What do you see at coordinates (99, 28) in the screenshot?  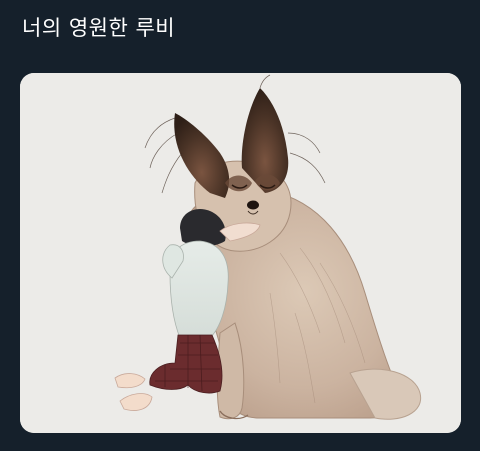 I see `tweet-text: 너의 영원한 루비` at bounding box center [99, 28].